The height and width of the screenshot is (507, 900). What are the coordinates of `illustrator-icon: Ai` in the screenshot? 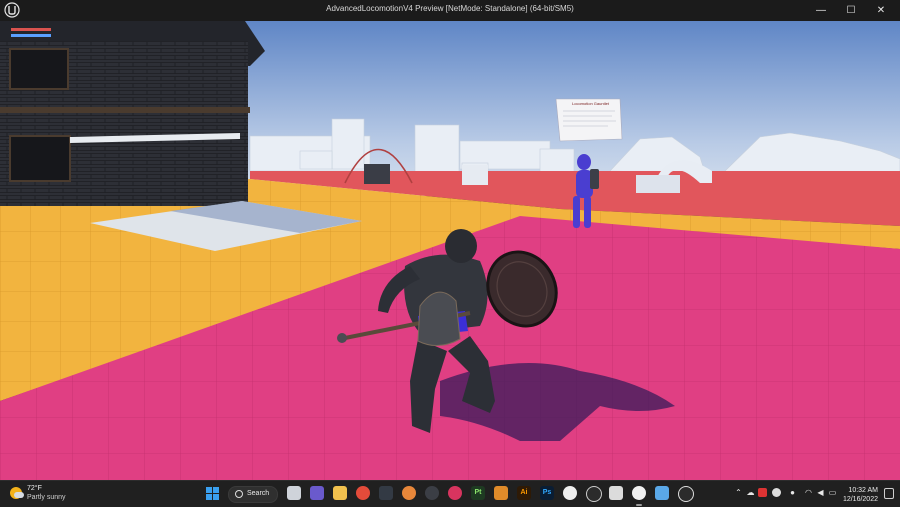 It's located at (524, 493).